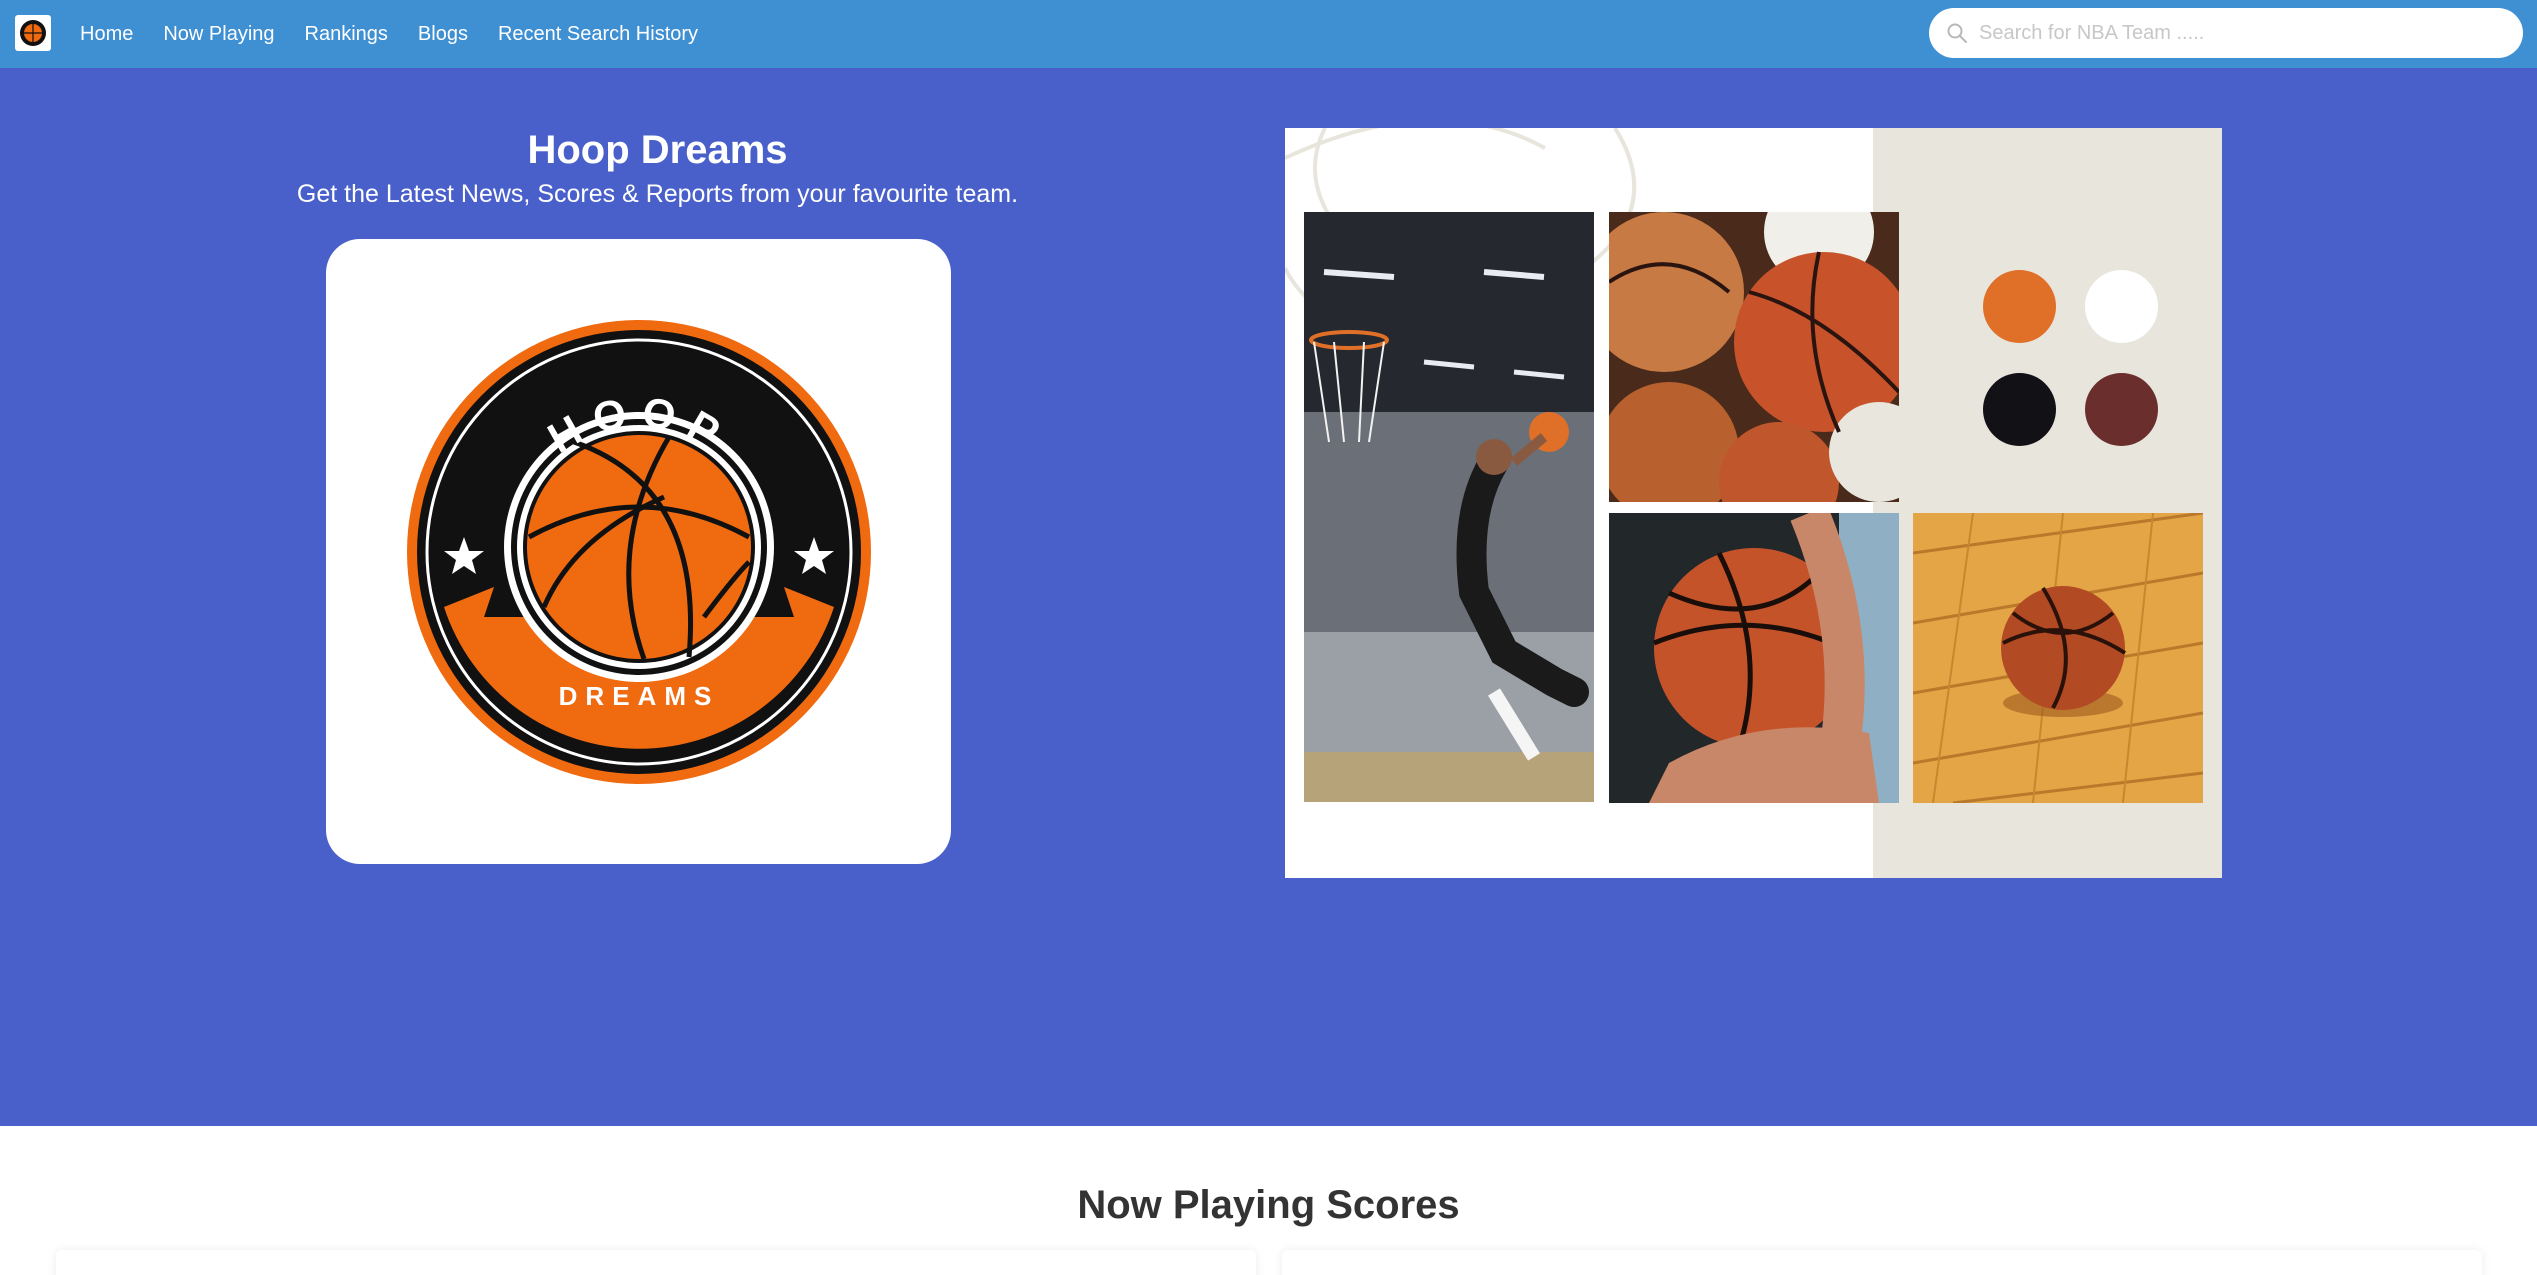 The width and height of the screenshot is (2537, 1275). I want to click on swatch-black, so click(2019, 409).